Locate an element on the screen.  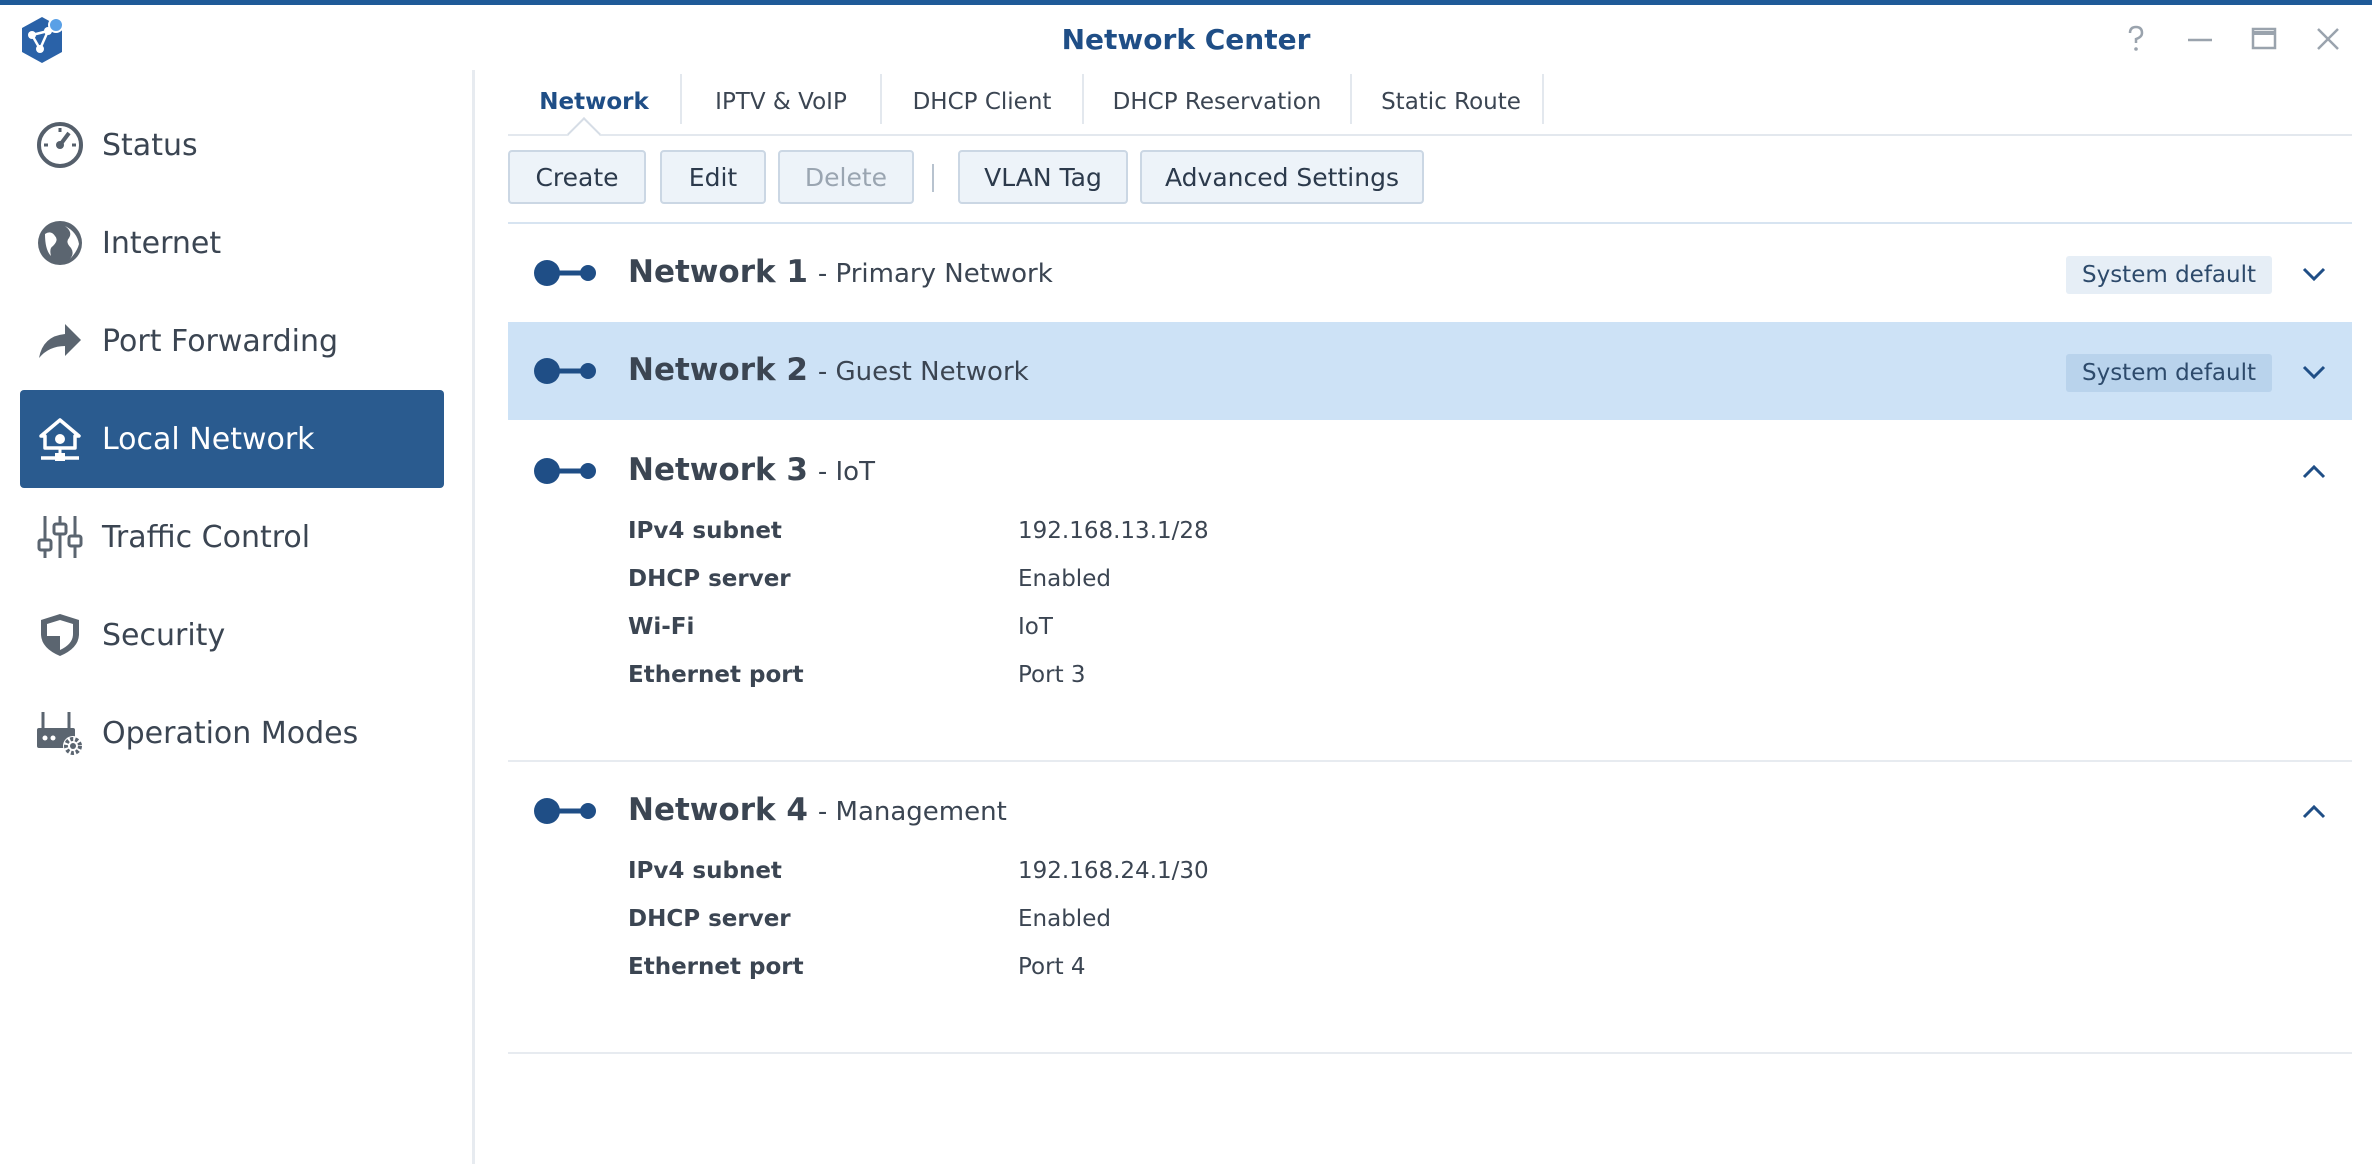
minimize-button is located at coordinates (2200, 39).